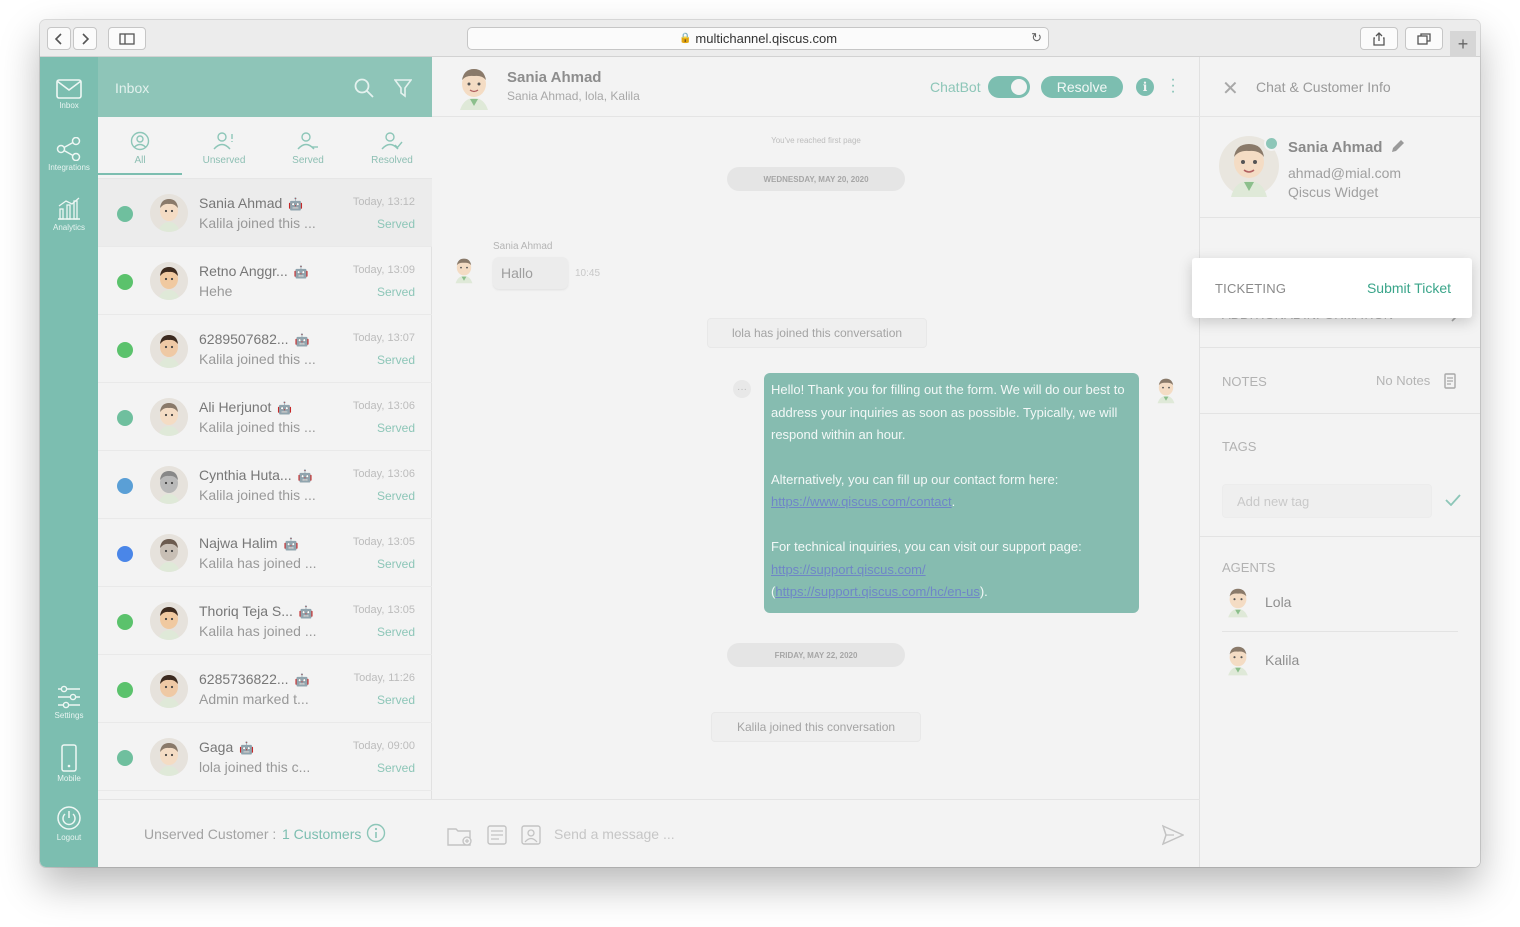 Image resolution: width=1520 pixels, height=927 pixels. Describe the element at coordinates (69, 702) in the screenshot. I see `nav-settings: Settings` at that location.